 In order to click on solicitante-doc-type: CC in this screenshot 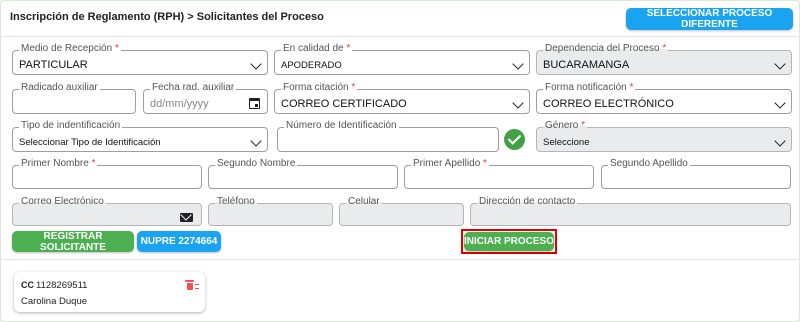, I will do `click(27, 285)`.